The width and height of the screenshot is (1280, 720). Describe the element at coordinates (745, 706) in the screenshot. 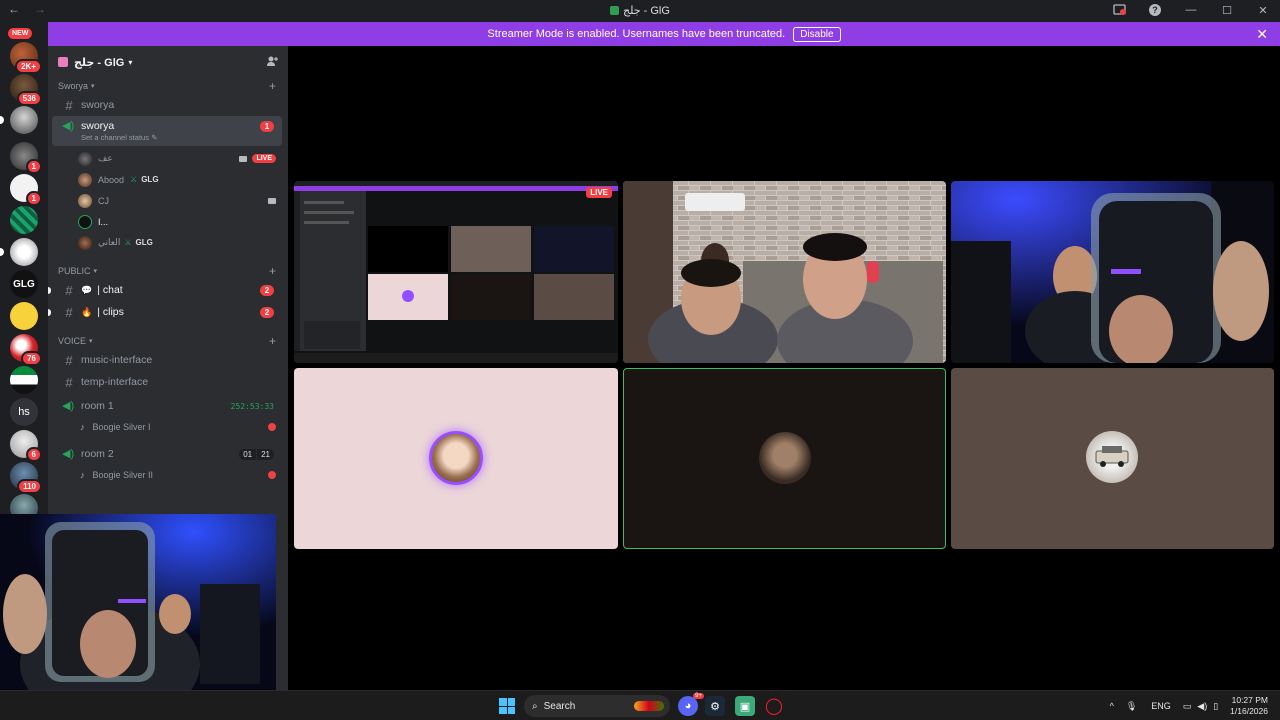

I see `game-app-icon: ▣` at that location.